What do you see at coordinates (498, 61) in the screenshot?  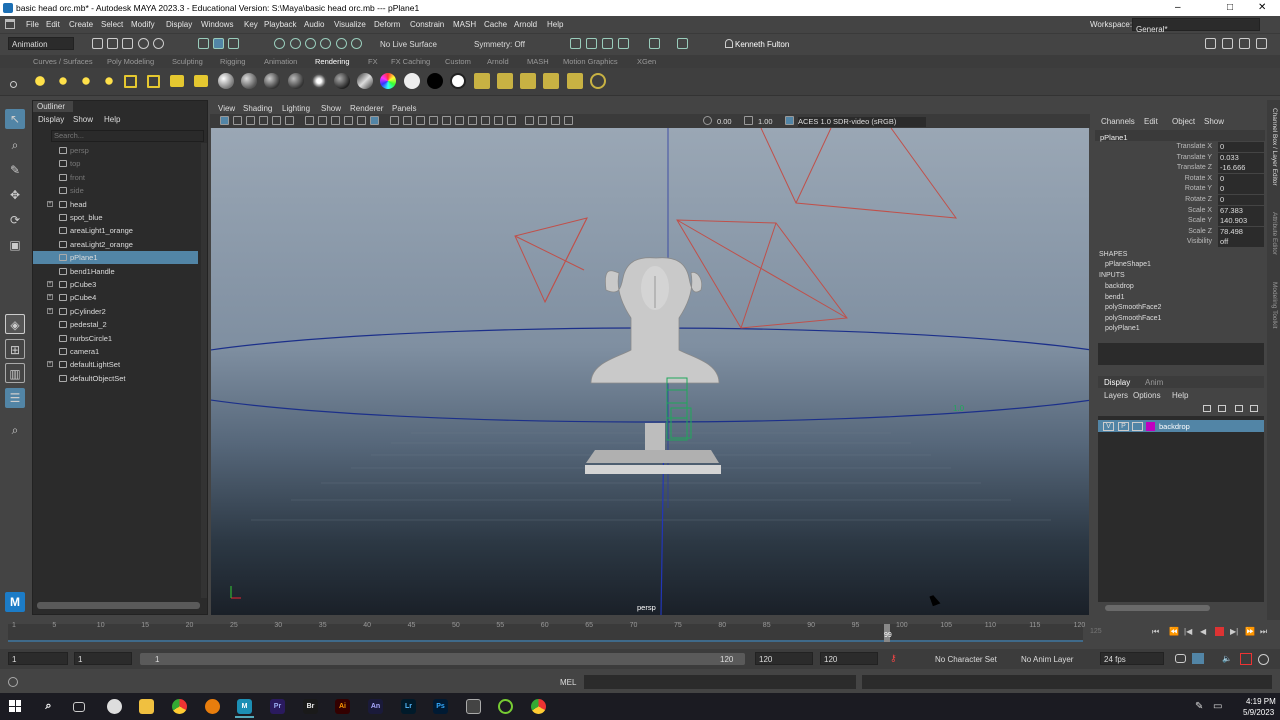 I see `shelf-tab-arnold: Arnold` at bounding box center [498, 61].